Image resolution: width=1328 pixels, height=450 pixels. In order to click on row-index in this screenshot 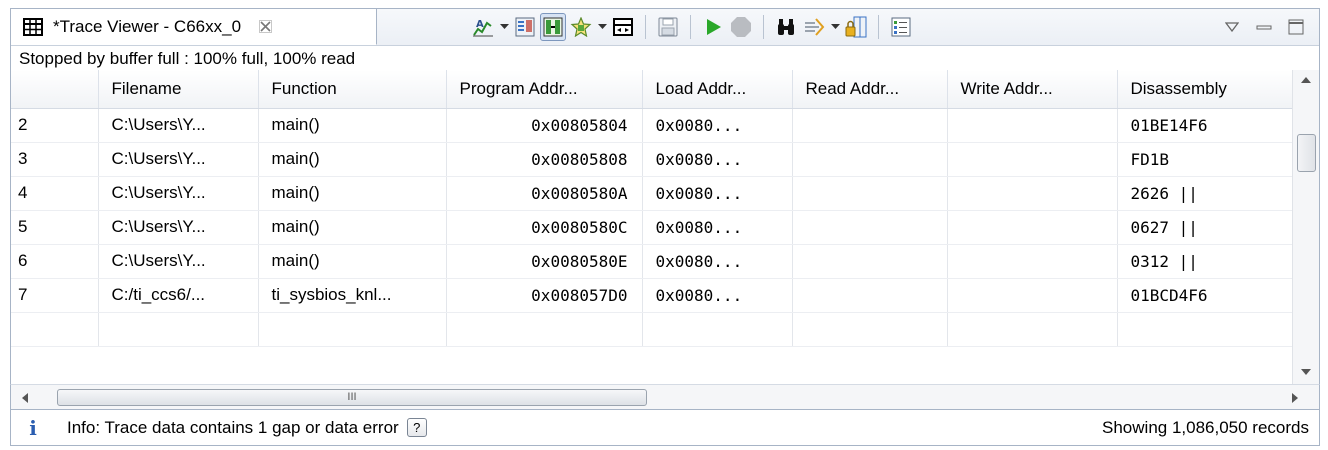, I will do `click(55, 329)`.